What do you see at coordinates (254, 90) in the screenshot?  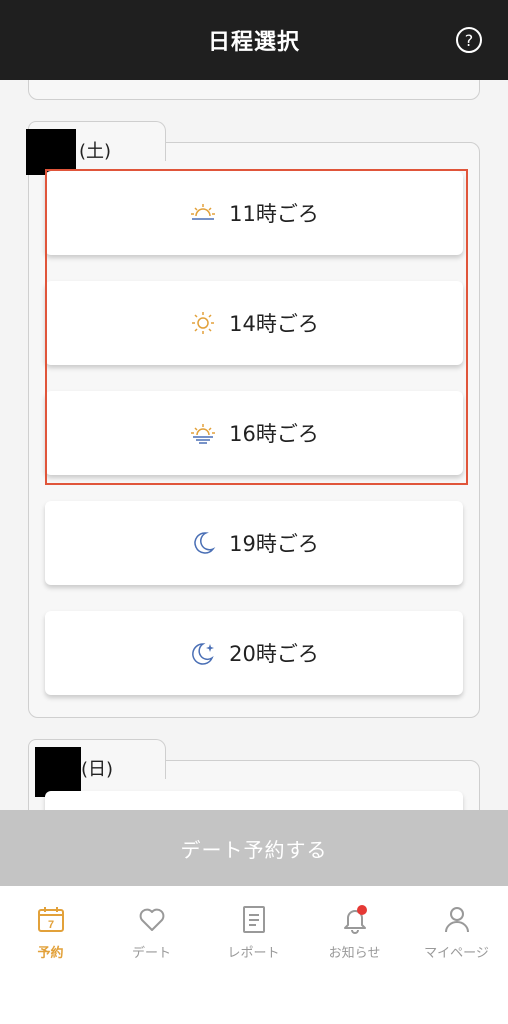 I see `previous-day-panel` at bounding box center [254, 90].